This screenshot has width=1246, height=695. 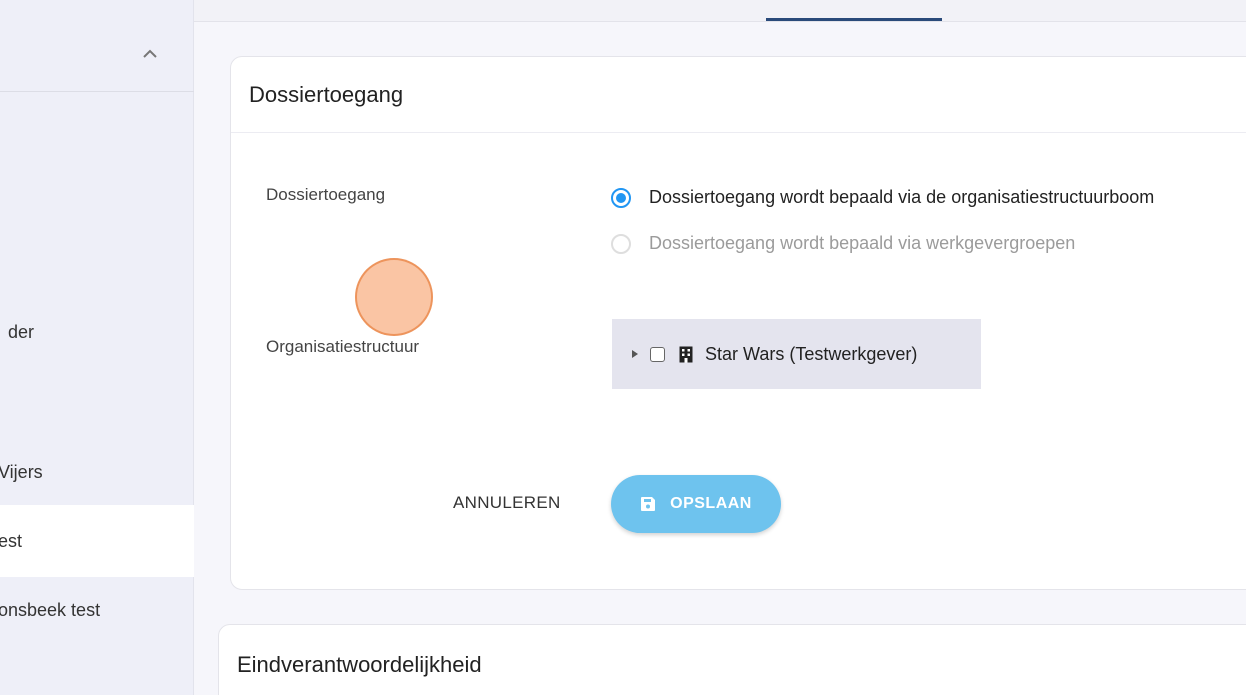 I want to click on card-header: Eindverantwoordelijkheid, so click(x=732, y=660).